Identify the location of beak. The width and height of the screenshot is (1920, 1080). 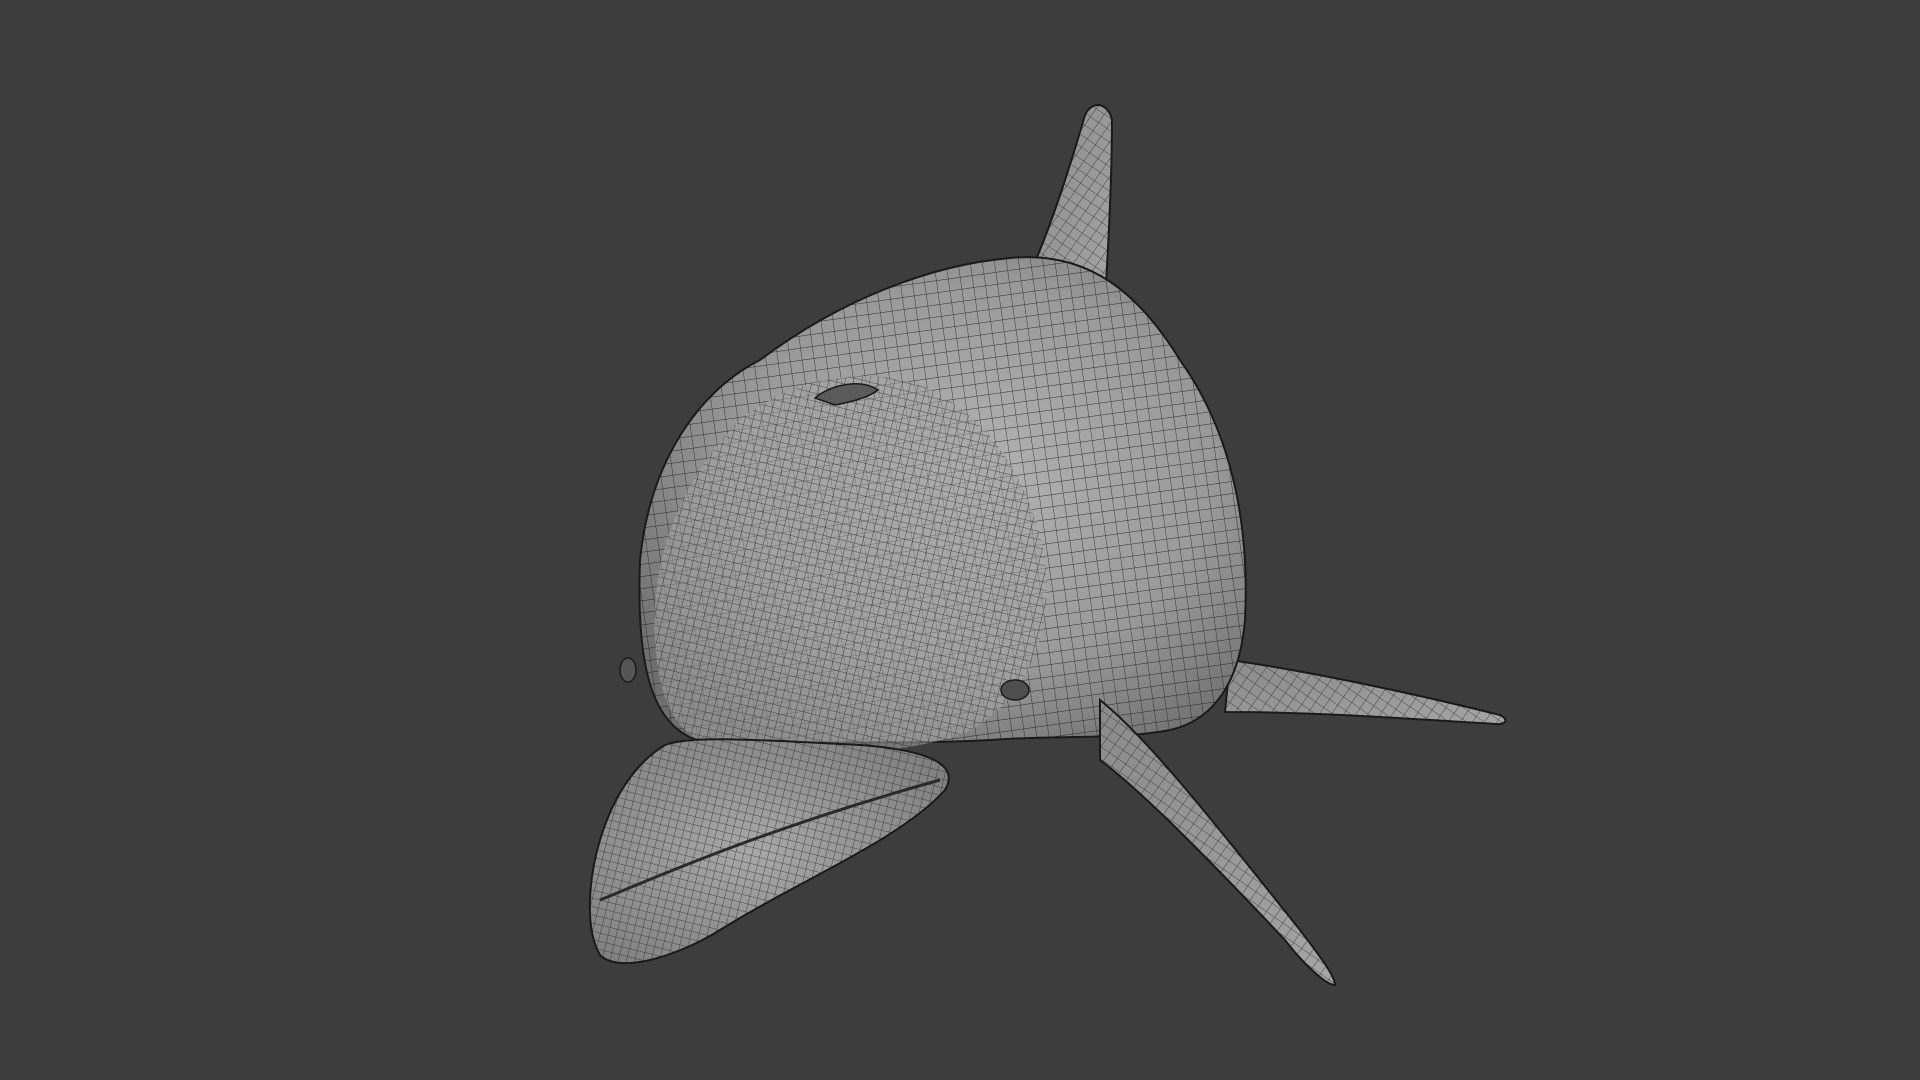
(769, 851).